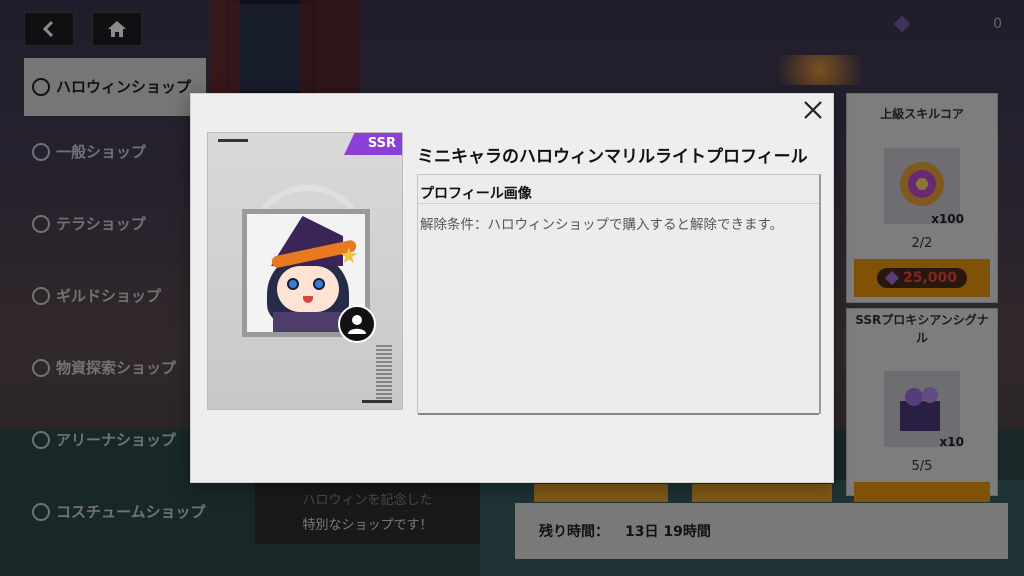 This screenshot has height=576, width=1024. I want to click on profile-badge, so click(357, 324).